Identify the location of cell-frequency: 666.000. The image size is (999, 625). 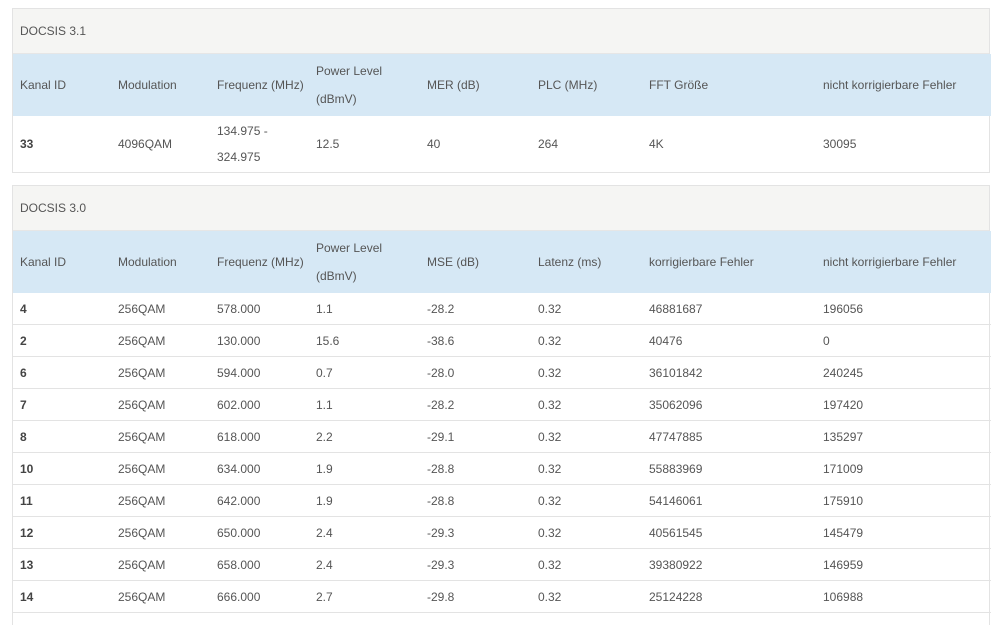
(259, 596).